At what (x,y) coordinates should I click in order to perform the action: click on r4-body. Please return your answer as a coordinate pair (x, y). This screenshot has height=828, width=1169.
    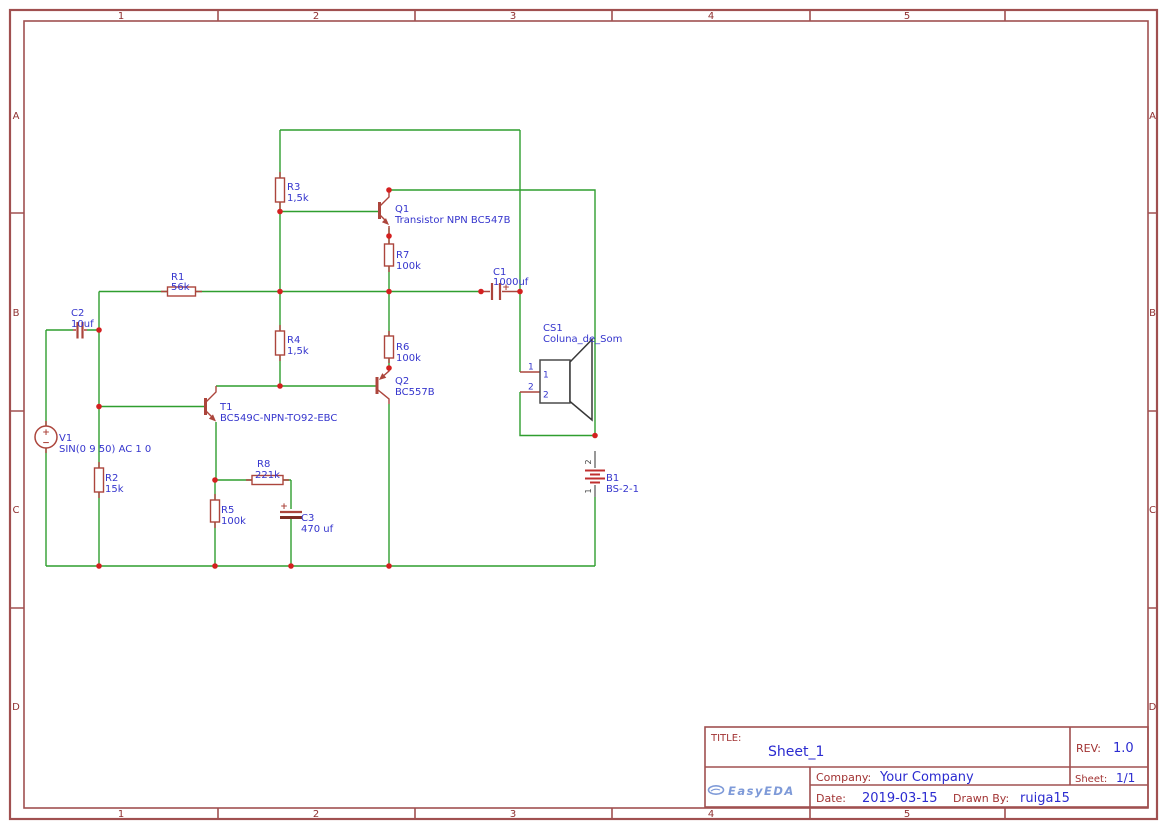
    Looking at the image, I should click on (280, 343).